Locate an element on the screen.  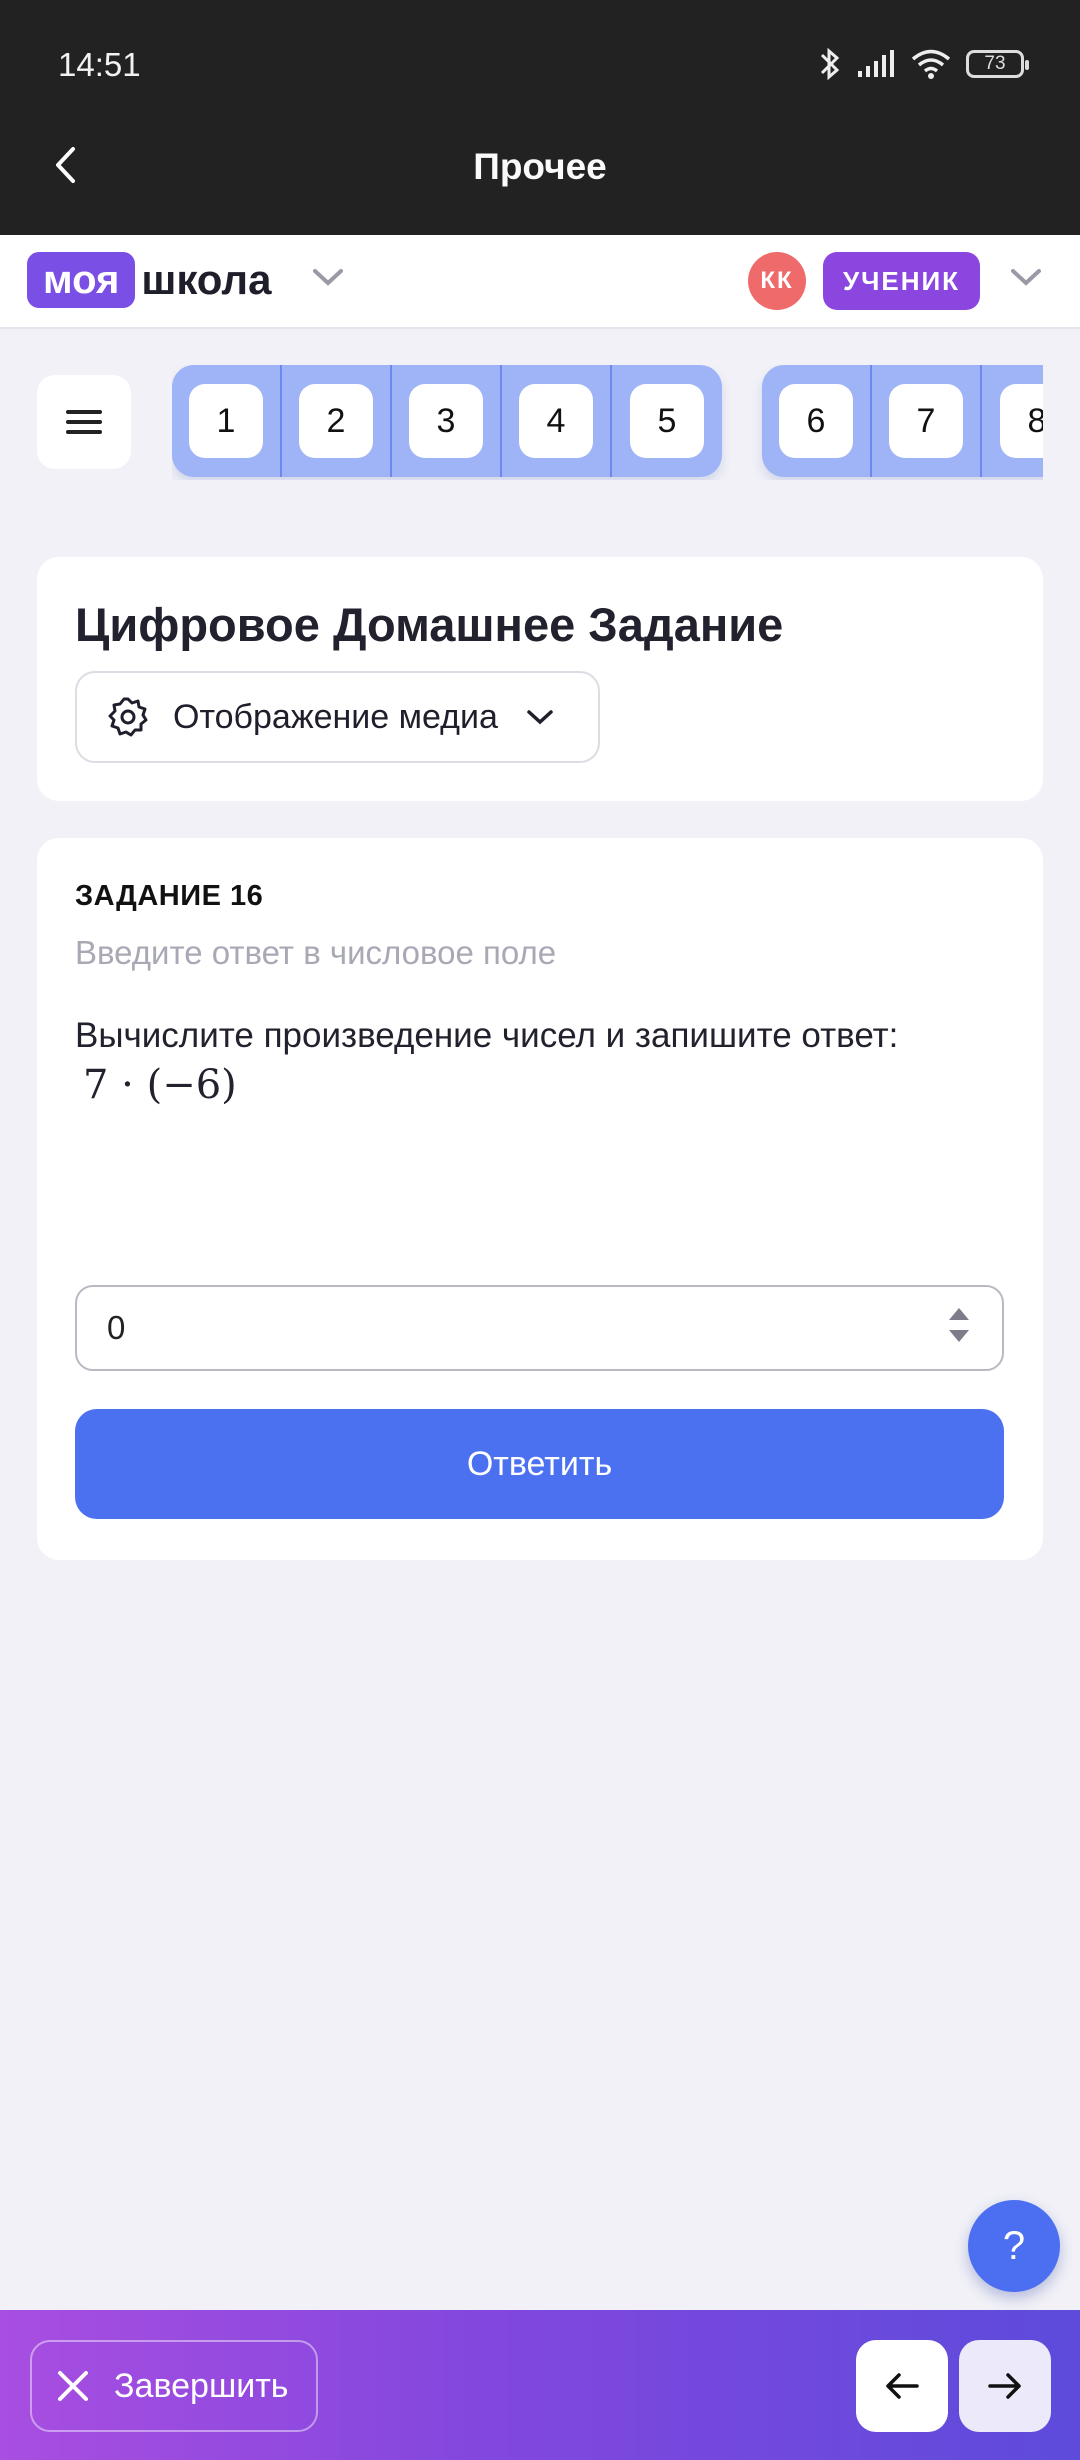
task-group-2: 6 7 8 is located at coordinates (902, 421).